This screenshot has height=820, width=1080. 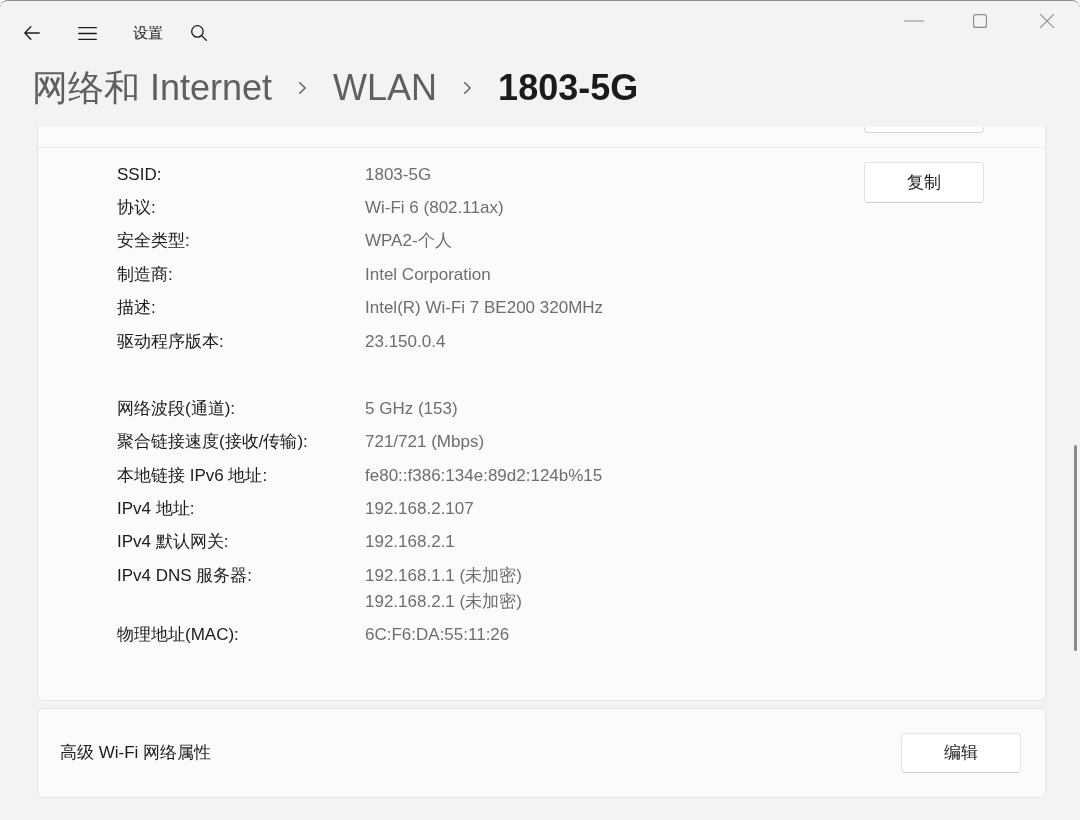 What do you see at coordinates (176, 408) in the screenshot?
I see `property-label: 网络波段(通道):` at bounding box center [176, 408].